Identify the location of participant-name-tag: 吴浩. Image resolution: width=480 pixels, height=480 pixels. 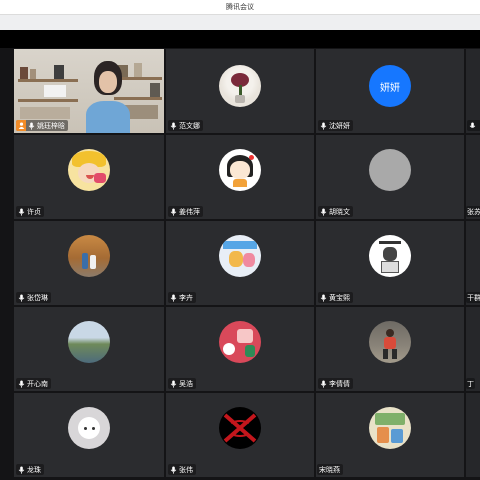
(182, 383).